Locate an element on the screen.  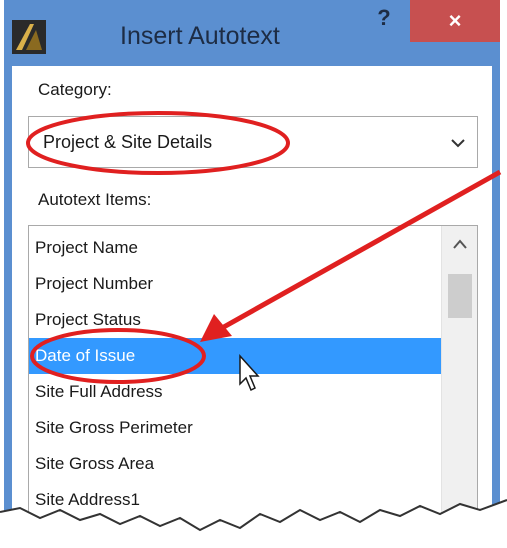
list-item: Project Status is located at coordinates (235, 320).